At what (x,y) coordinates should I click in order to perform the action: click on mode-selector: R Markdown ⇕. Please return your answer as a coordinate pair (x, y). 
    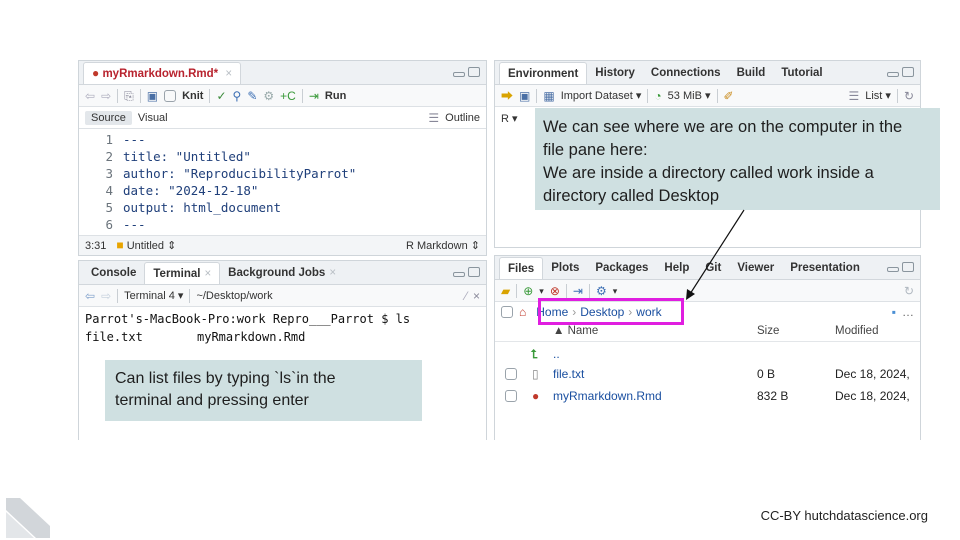
    Looking at the image, I should click on (443, 245).